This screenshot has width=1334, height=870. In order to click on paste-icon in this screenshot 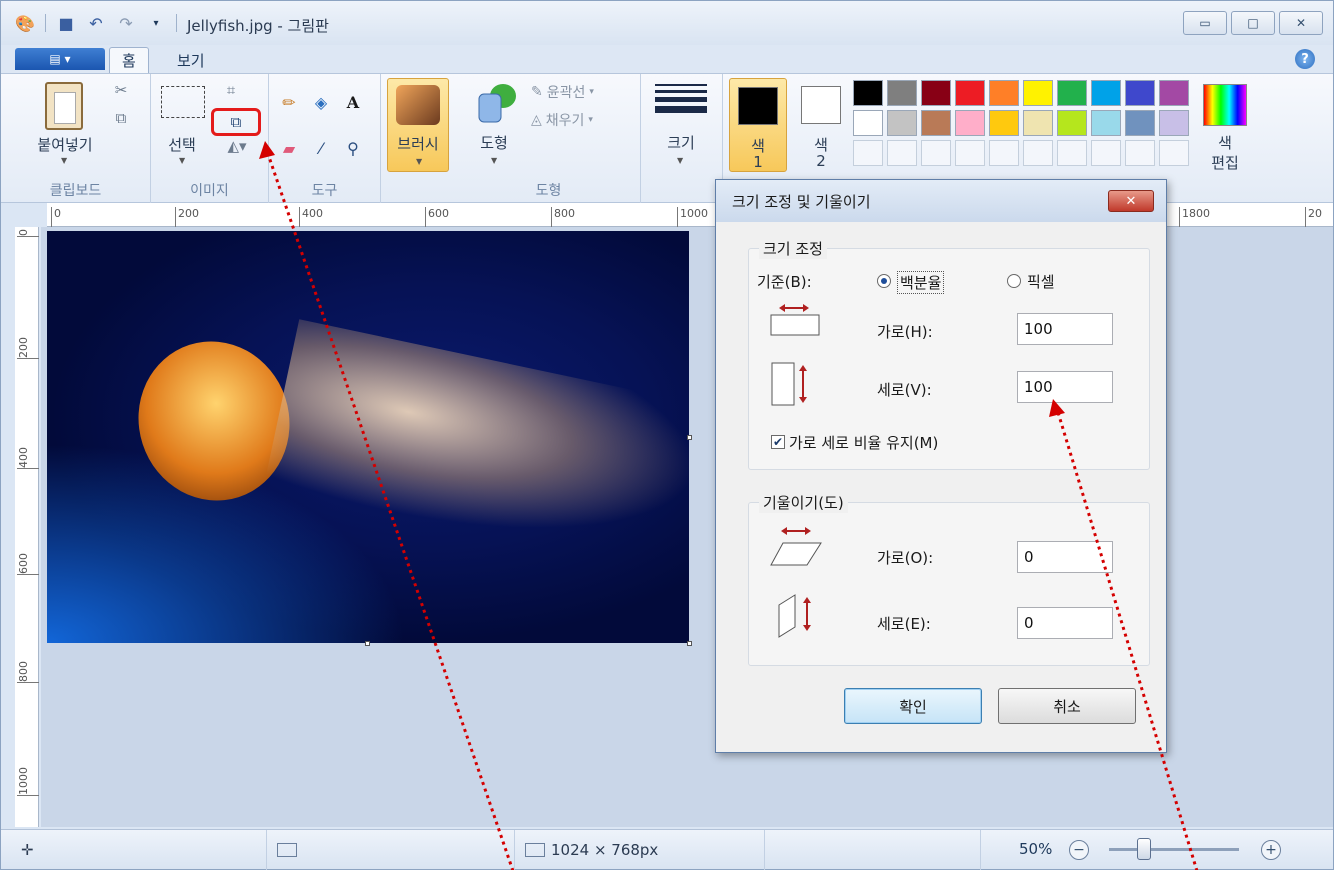, I will do `click(64, 106)`.